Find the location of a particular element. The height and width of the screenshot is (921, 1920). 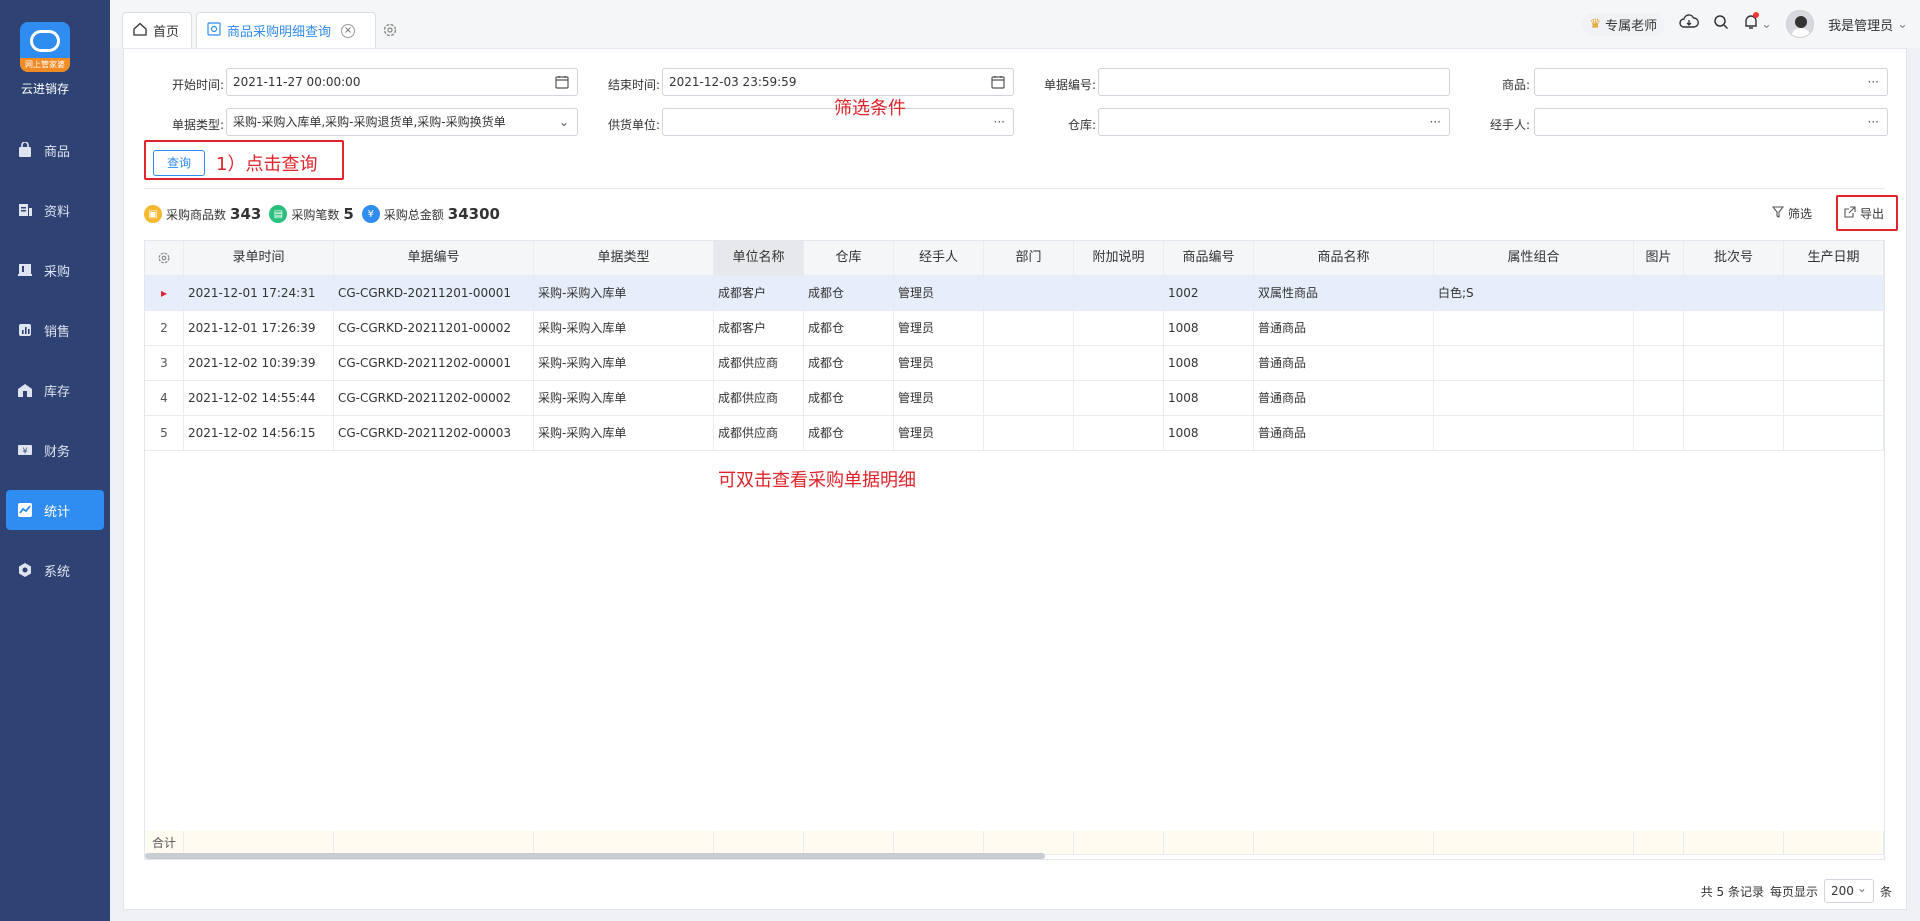

cell-prod-date is located at coordinates (1834, 363).